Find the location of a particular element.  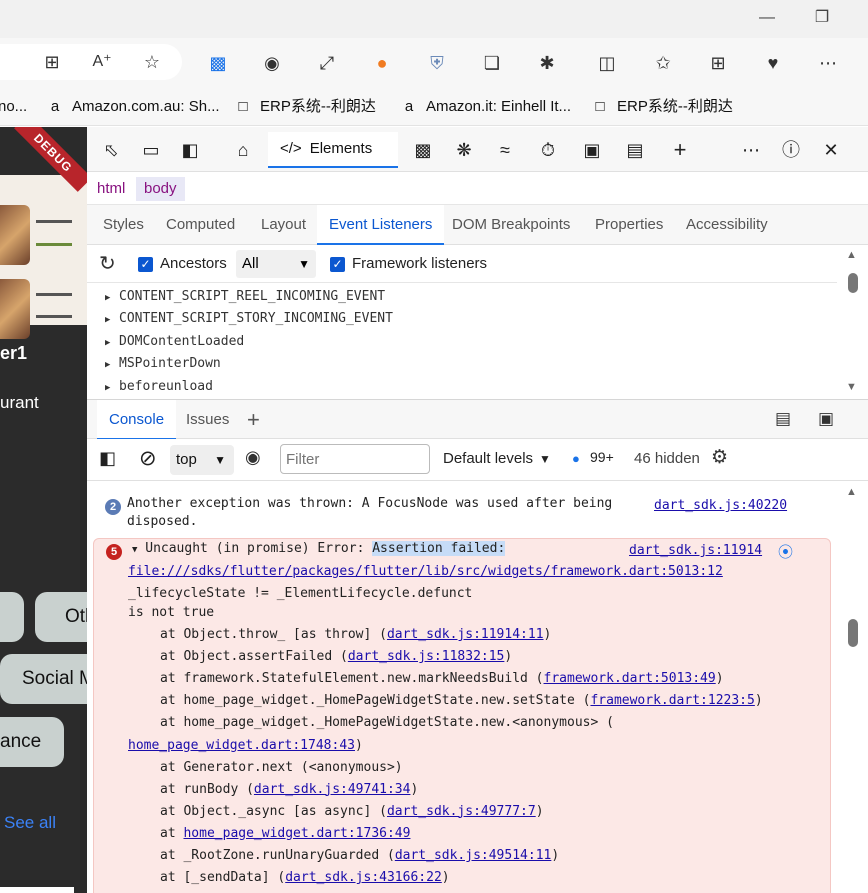

refresh-icon: ↻ is located at coordinates (107, 263).